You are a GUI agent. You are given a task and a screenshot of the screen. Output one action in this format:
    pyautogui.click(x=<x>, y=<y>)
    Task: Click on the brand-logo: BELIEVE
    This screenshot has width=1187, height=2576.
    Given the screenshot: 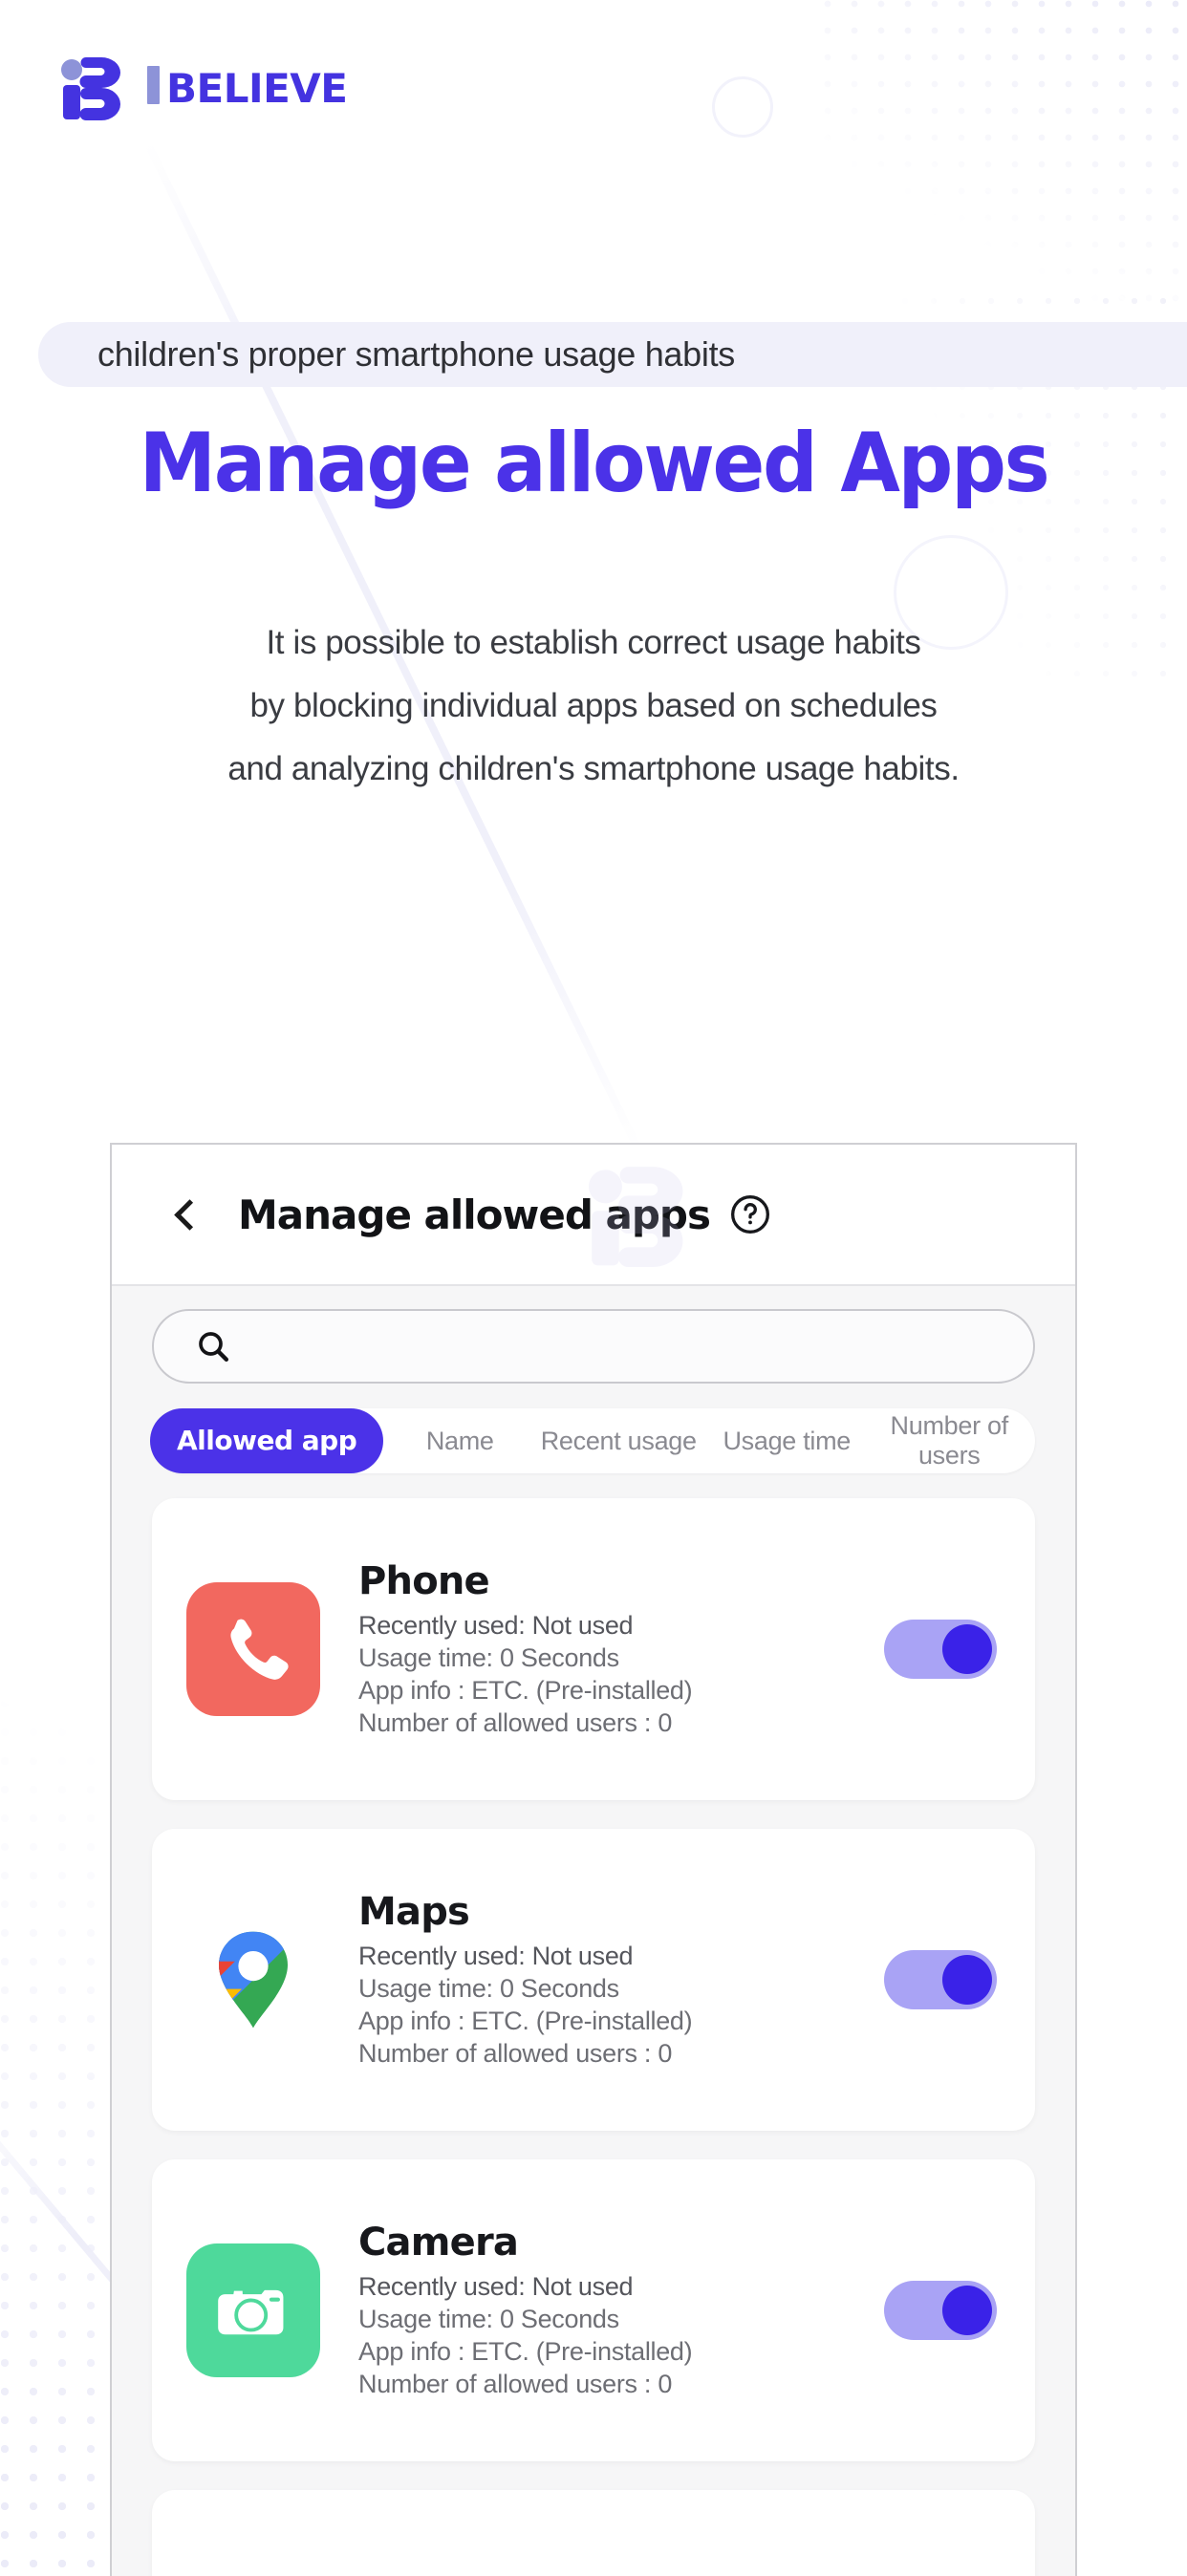 What is the action you would take?
    pyautogui.click(x=203, y=87)
    